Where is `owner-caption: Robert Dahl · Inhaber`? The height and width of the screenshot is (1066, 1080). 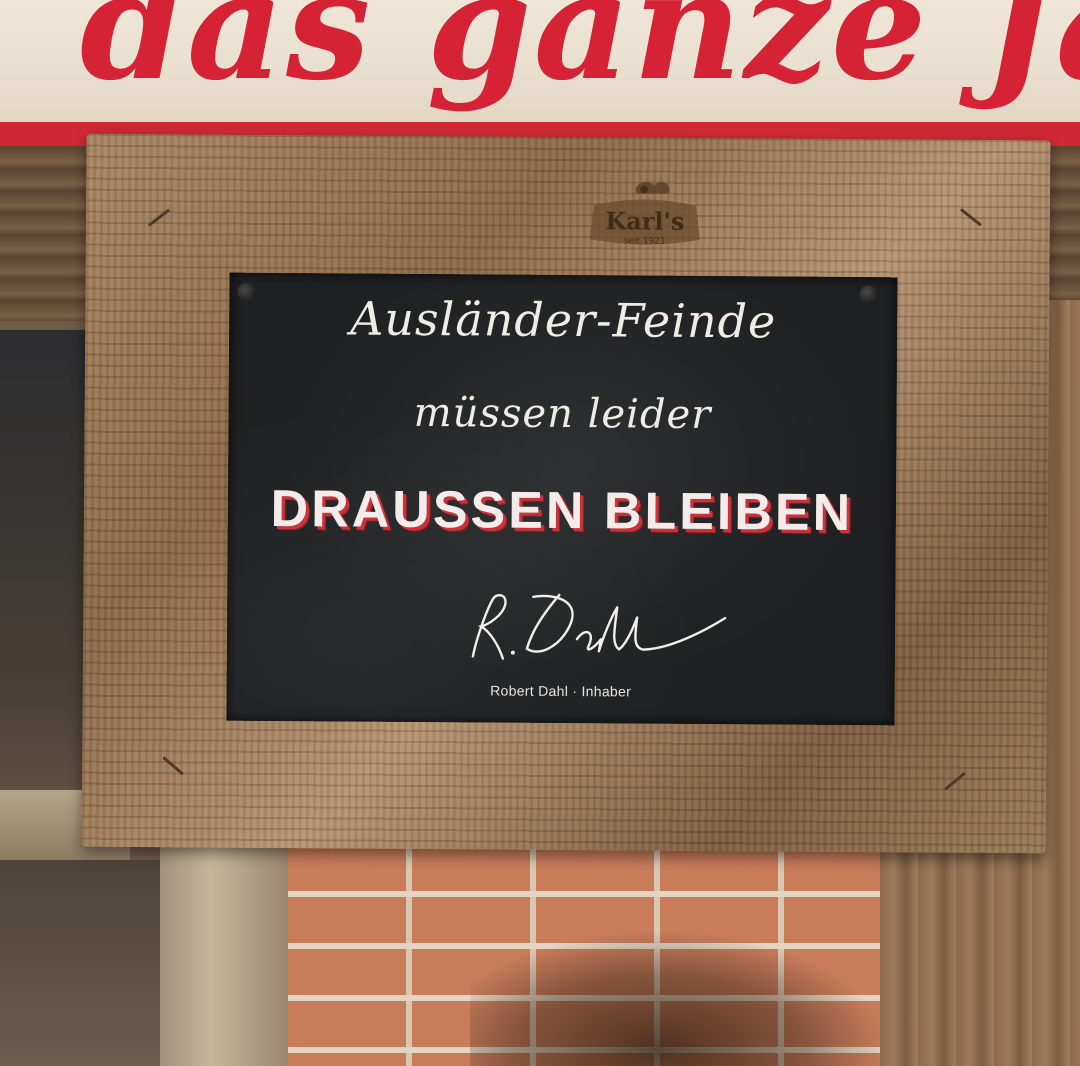
owner-caption: Robert Dahl · Inhaber is located at coordinates (561, 691).